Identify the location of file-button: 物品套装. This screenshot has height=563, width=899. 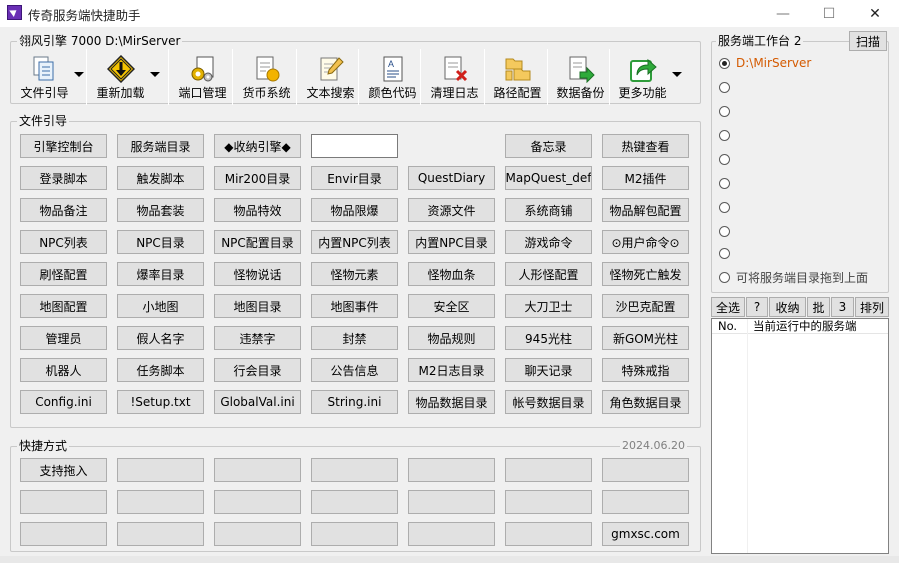
(160, 210).